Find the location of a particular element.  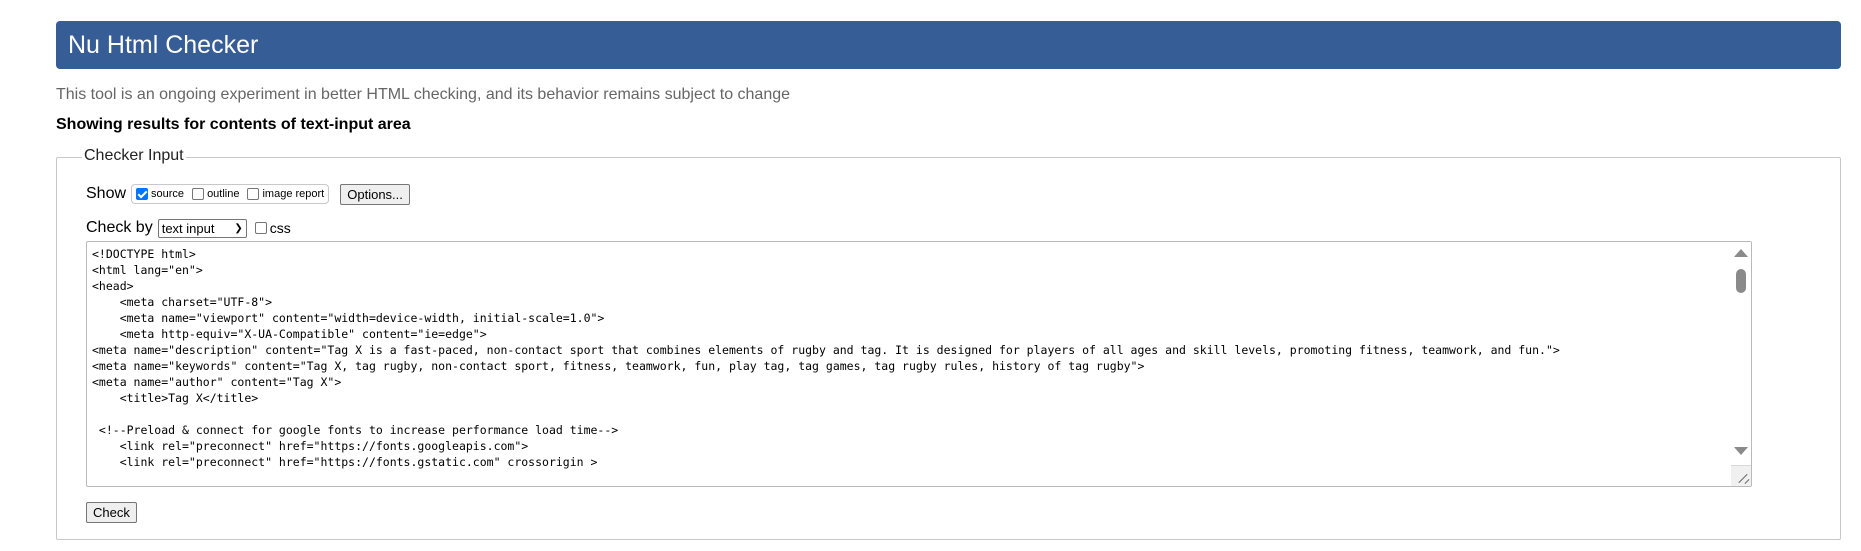

checker-input-legend: Checker Input is located at coordinates (134, 156).